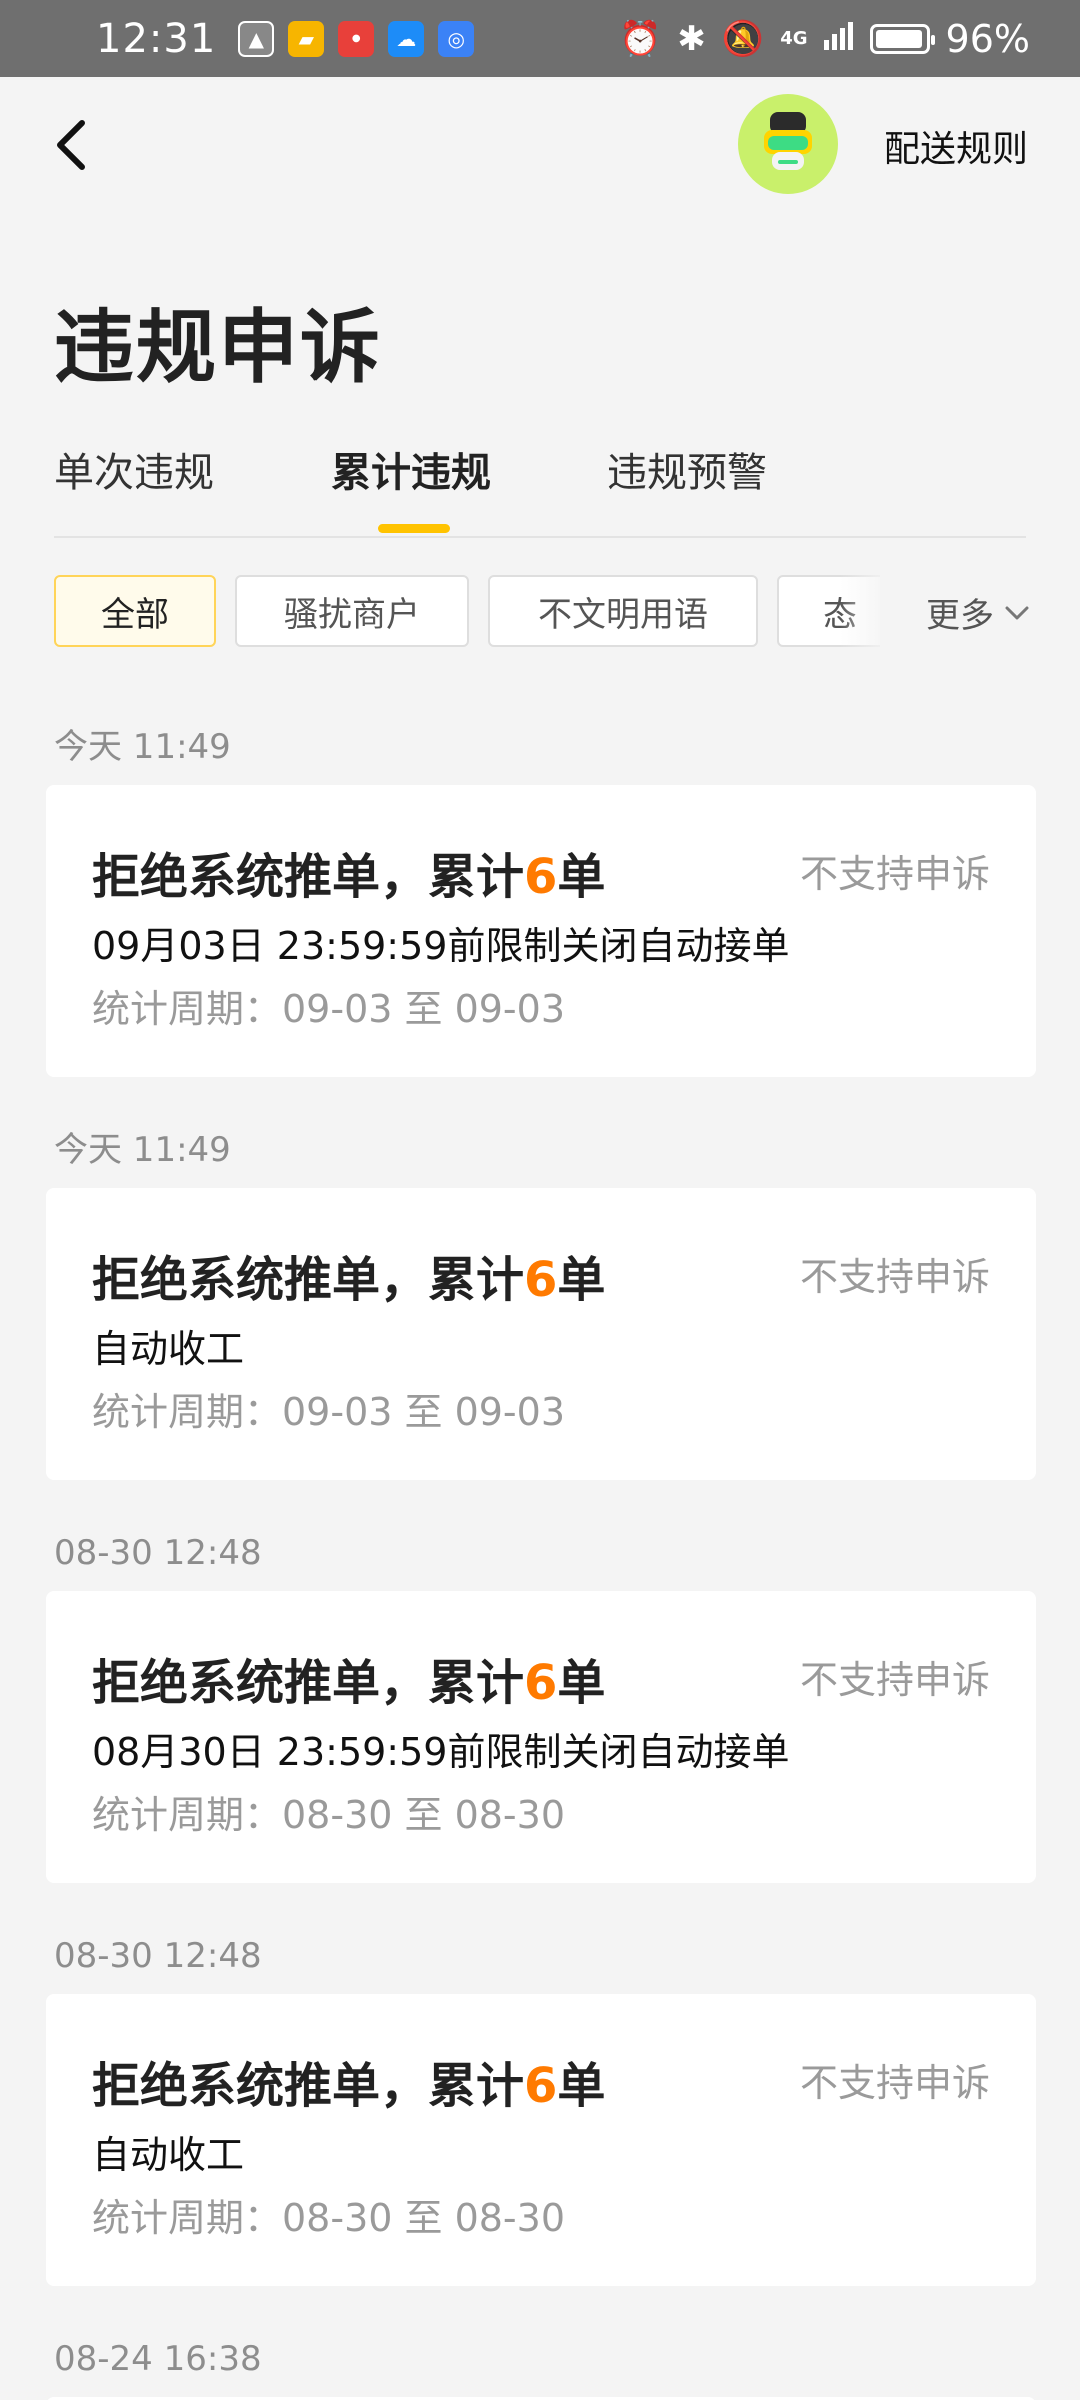 Image resolution: width=1080 pixels, height=2400 pixels. Describe the element at coordinates (794, 38) in the screenshot. I see `network-label: 4G` at that location.